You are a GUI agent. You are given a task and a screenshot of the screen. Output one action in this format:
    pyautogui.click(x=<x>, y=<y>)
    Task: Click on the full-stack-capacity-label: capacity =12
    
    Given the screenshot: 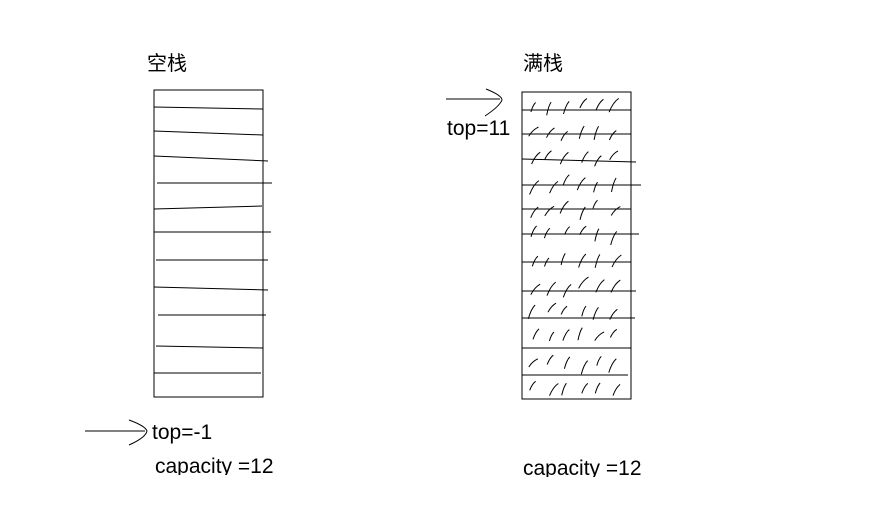 What is the action you would take?
    pyautogui.click(x=582, y=467)
    